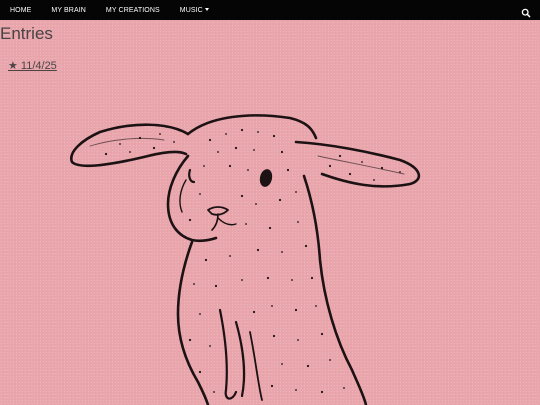 The height and width of the screenshot is (405, 540). I want to click on nav-music-label: MUSIC, so click(191, 10).